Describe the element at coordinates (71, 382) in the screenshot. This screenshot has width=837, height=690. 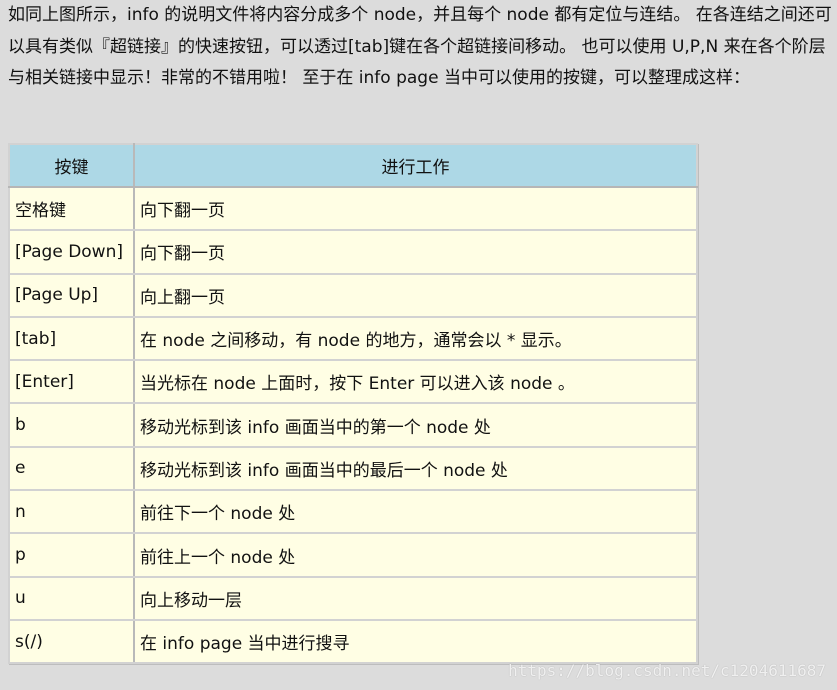
I see `key-cell: [Enter]` at that location.